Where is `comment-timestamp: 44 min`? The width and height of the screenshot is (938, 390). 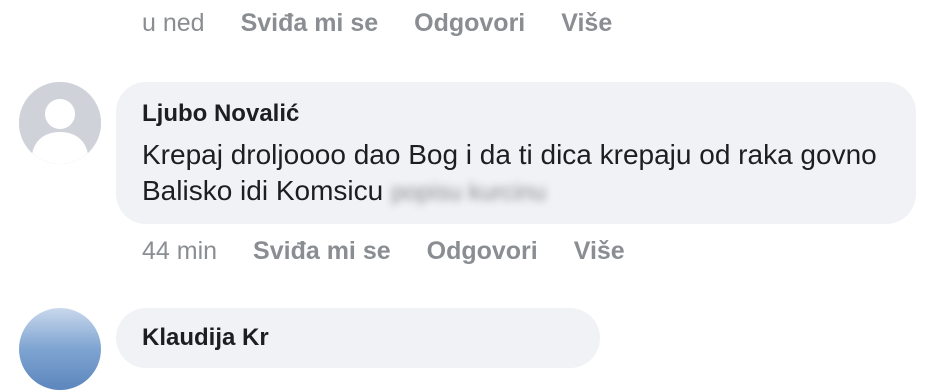
comment-timestamp: 44 min is located at coordinates (179, 251).